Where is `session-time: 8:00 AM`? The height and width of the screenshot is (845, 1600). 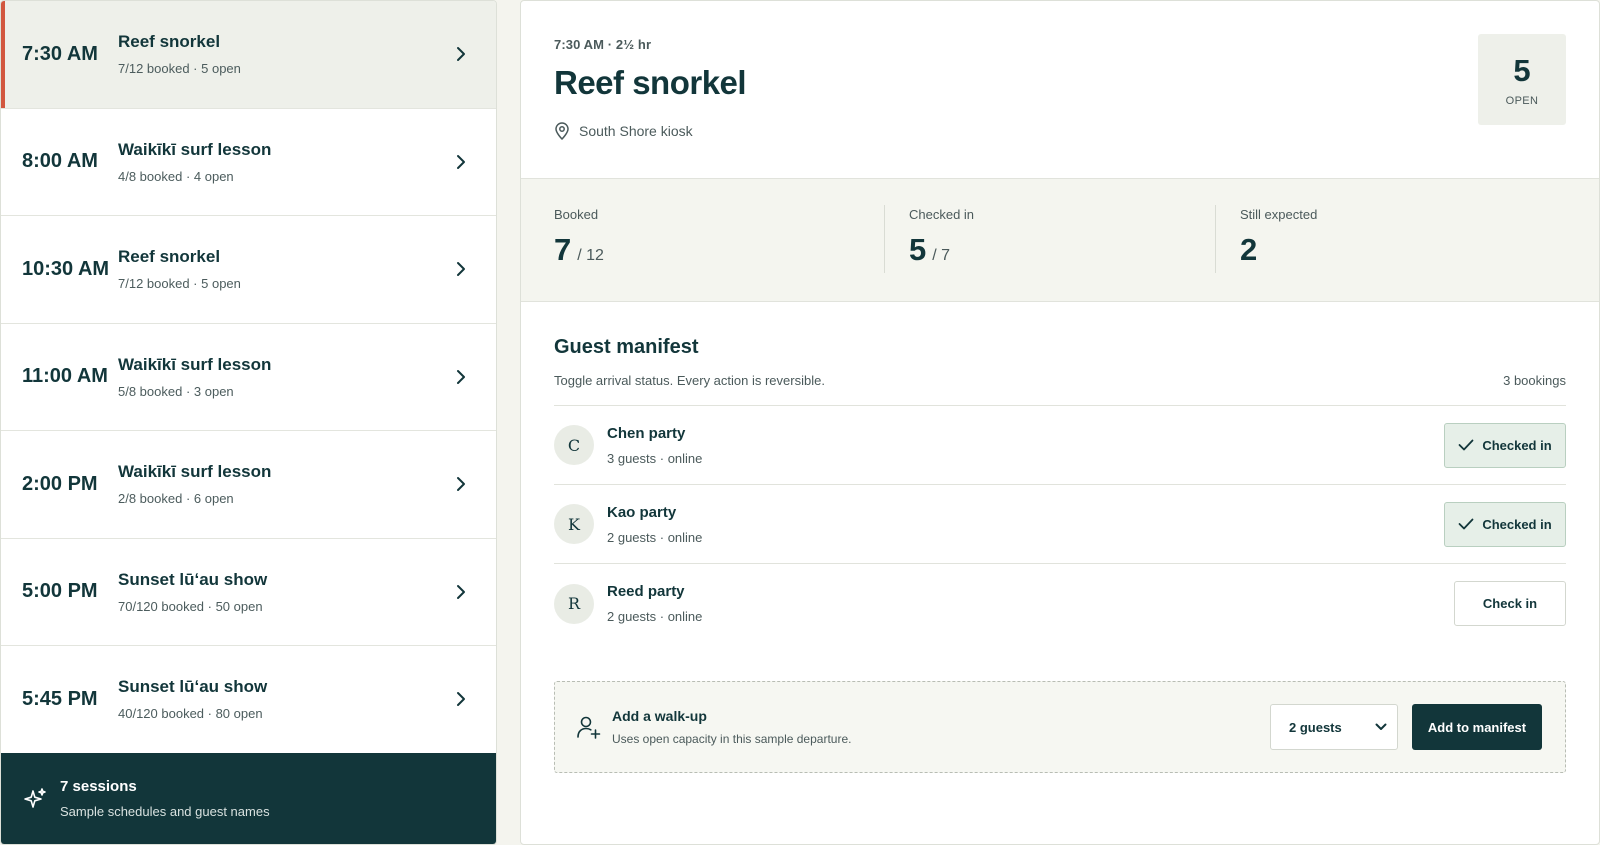 session-time: 8:00 AM is located at coordinates (60, 161).